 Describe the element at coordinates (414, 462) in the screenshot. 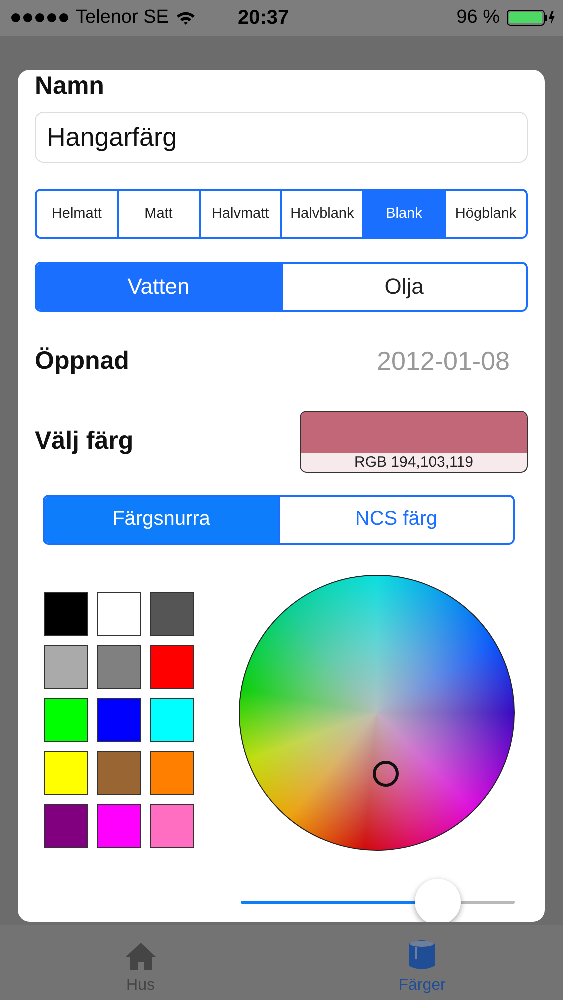

I see `rgb-caption: RGB 194,103,119` at that location.